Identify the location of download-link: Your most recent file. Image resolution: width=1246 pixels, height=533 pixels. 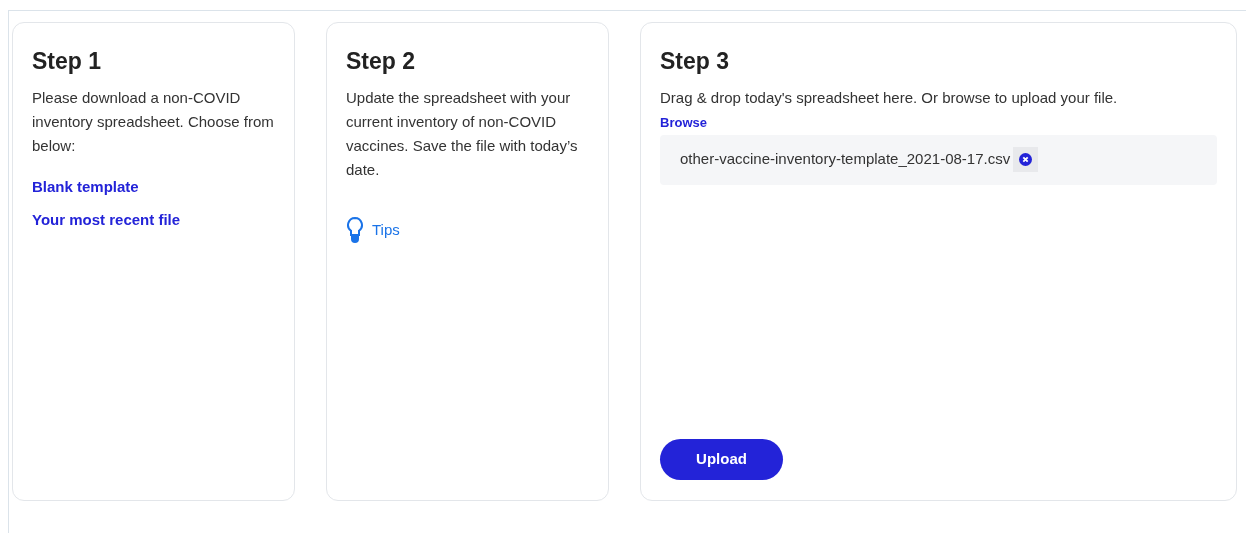
(106, 219).